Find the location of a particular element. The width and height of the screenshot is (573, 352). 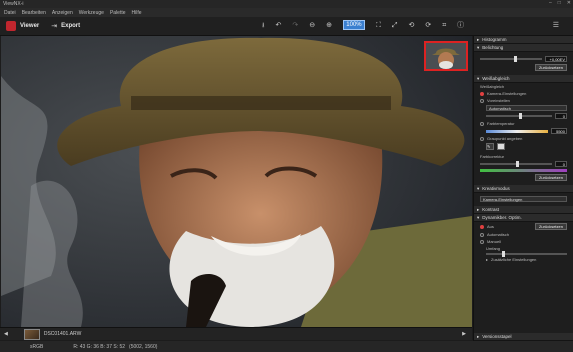

histogram-section: ▸ Histogramm is located at coordinates (523, 40).